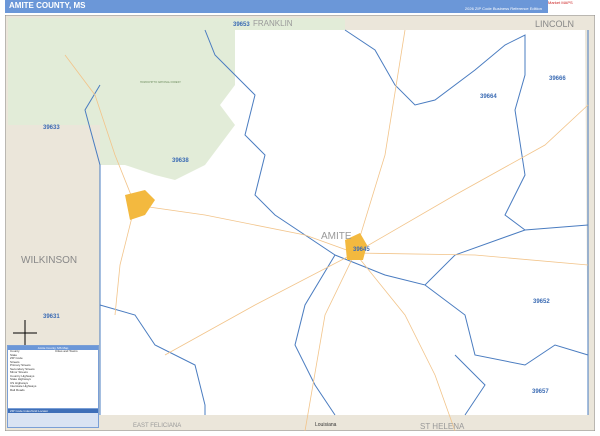 The image size is (600, 436). What do you see at coordinates (326, 425) in the screenshot?
I see `state-label: Louisiana` at bounding box center [326, 425].